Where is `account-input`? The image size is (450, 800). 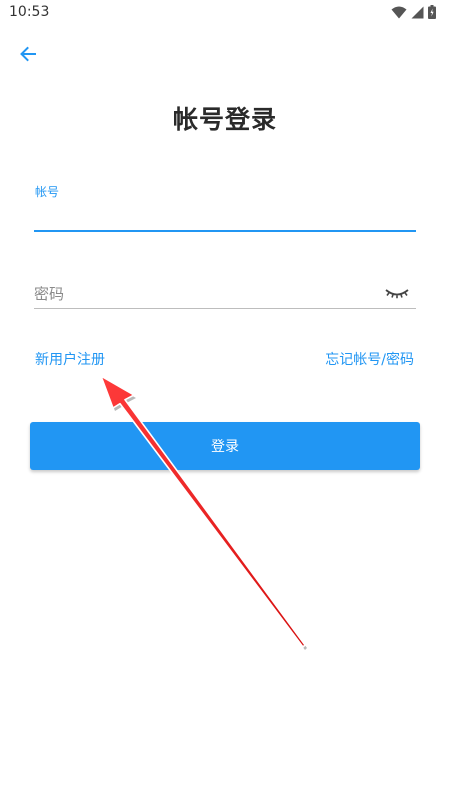
account-input is located at coordinates (225, 214).